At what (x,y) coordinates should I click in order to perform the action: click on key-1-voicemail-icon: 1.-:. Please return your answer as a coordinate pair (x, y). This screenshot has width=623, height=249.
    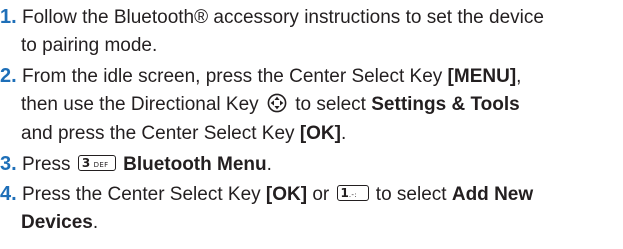
    Looking at the image, I should click on (352, 192).